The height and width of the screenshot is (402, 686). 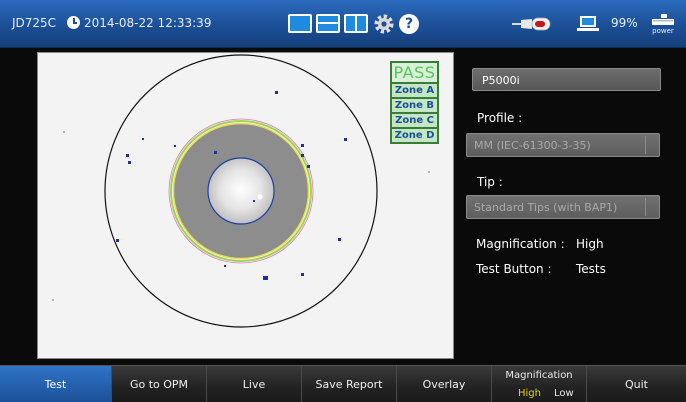 What do you see at coordinates (531, 24) in the screenshot?
I see `probe-icon` at bounding box center [531, 24].